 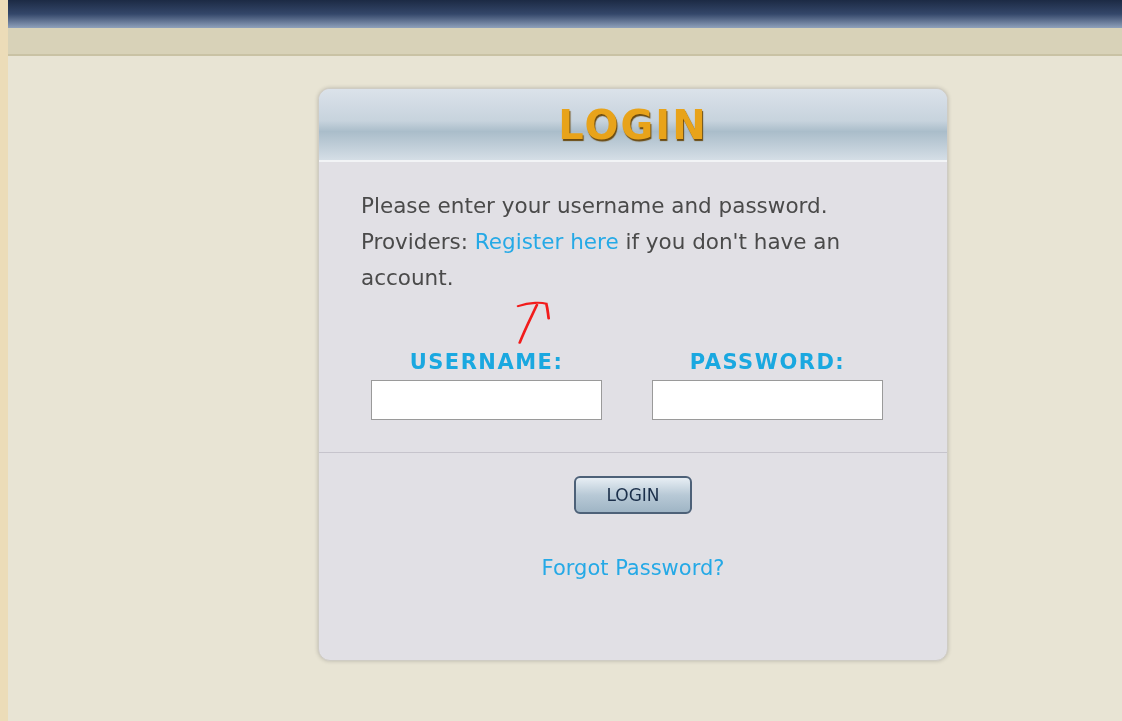 I want to click on panel-title: LOGIN, so click(x=633, y=124).